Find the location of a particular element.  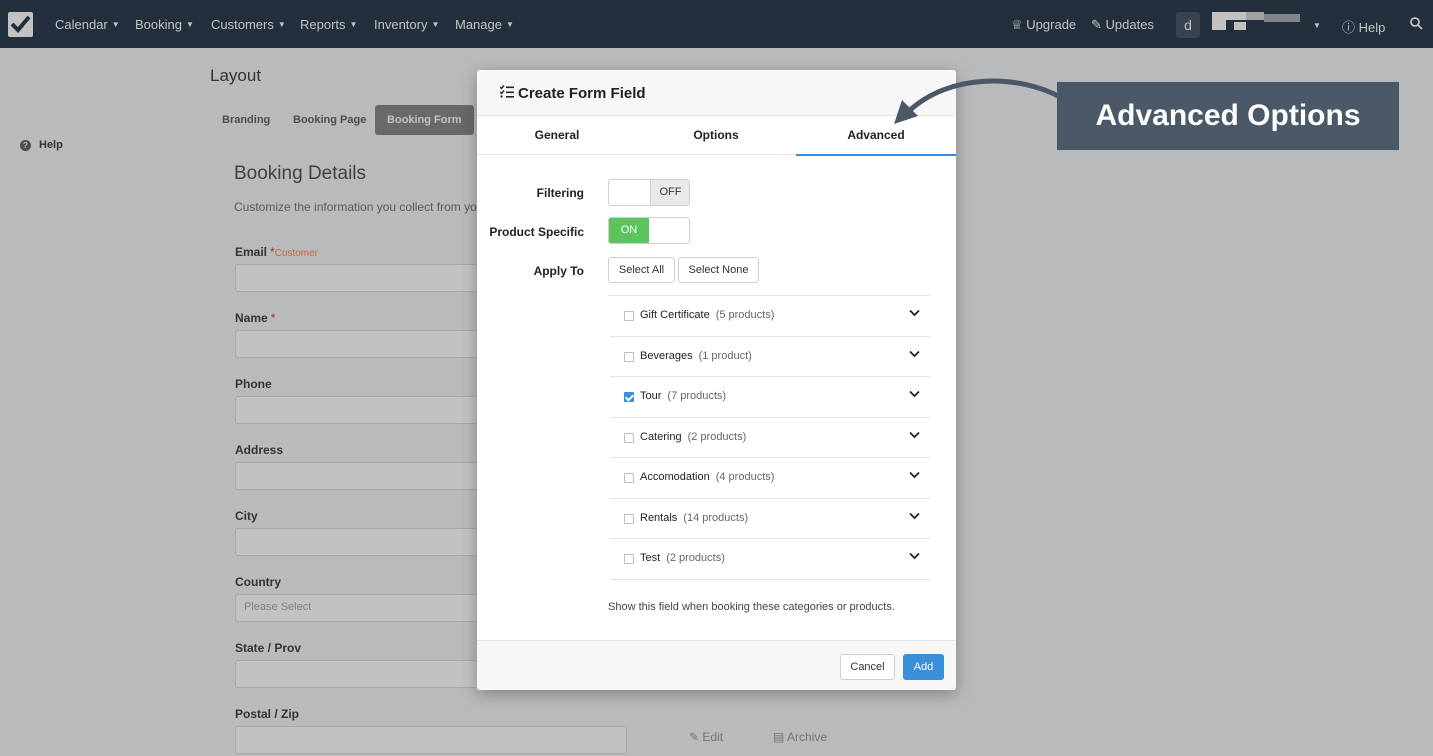

category-count: (14 products) is located at coordinates (716, 517).